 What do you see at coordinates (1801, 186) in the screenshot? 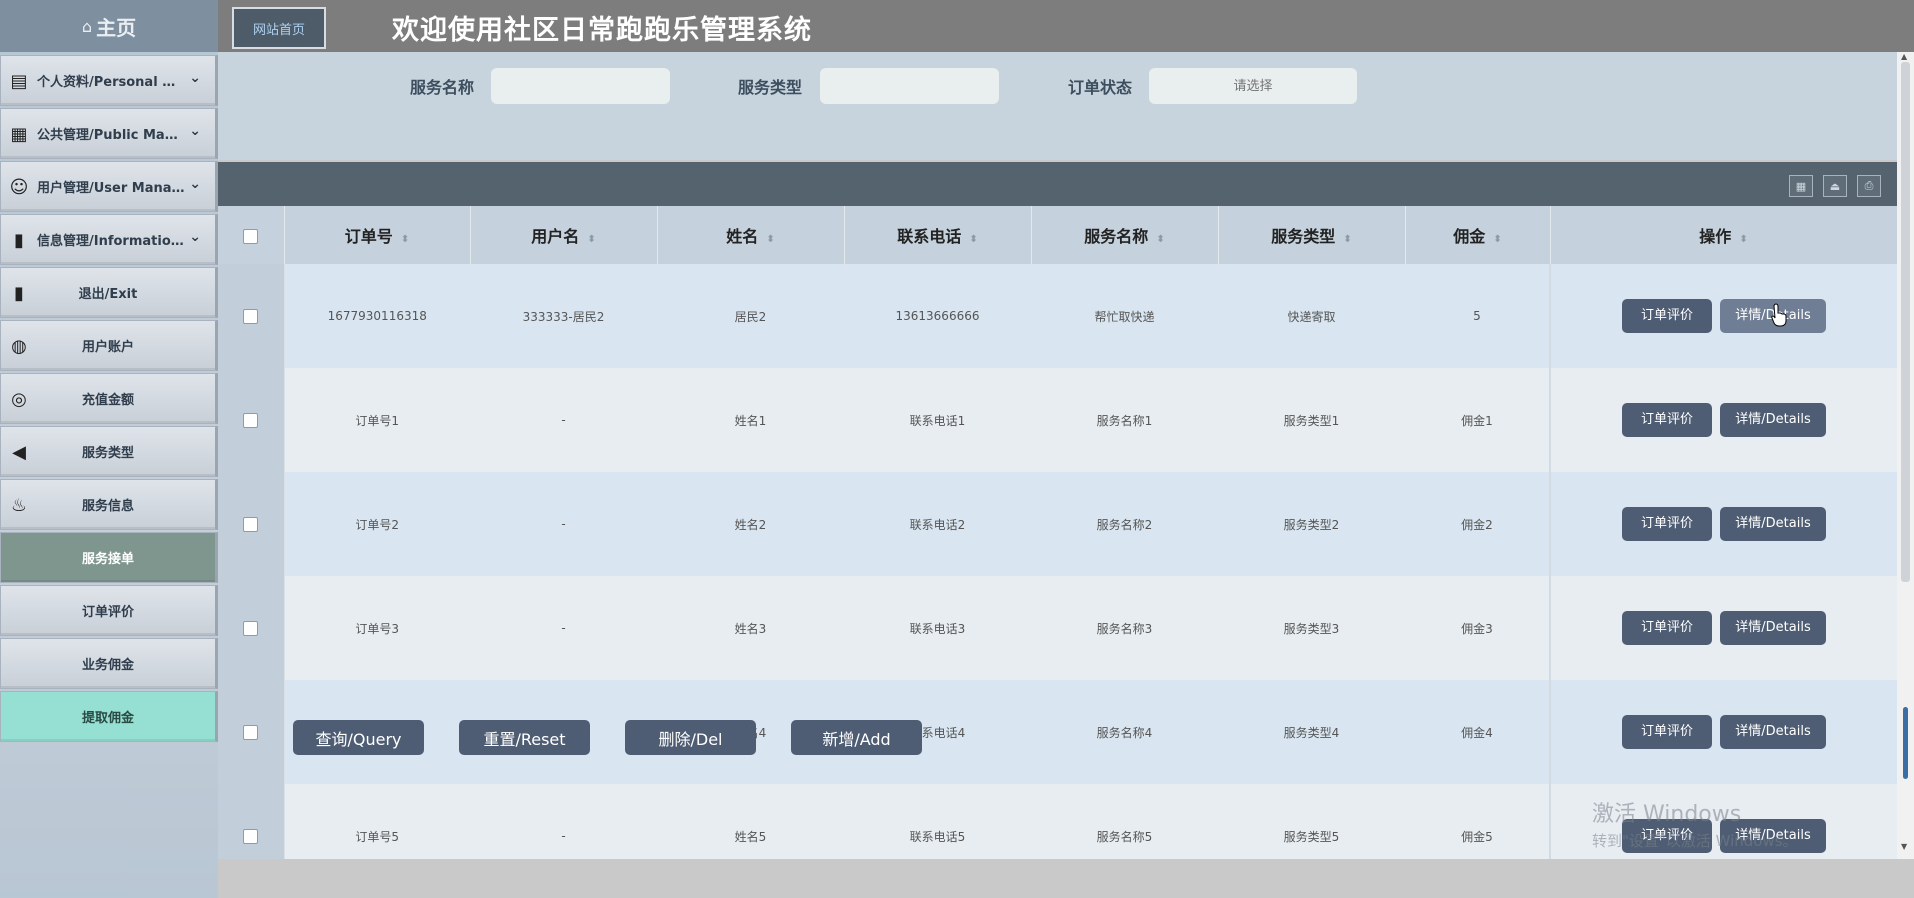
I see `filter-icon: ▦` at bounding box center [1801, 186].